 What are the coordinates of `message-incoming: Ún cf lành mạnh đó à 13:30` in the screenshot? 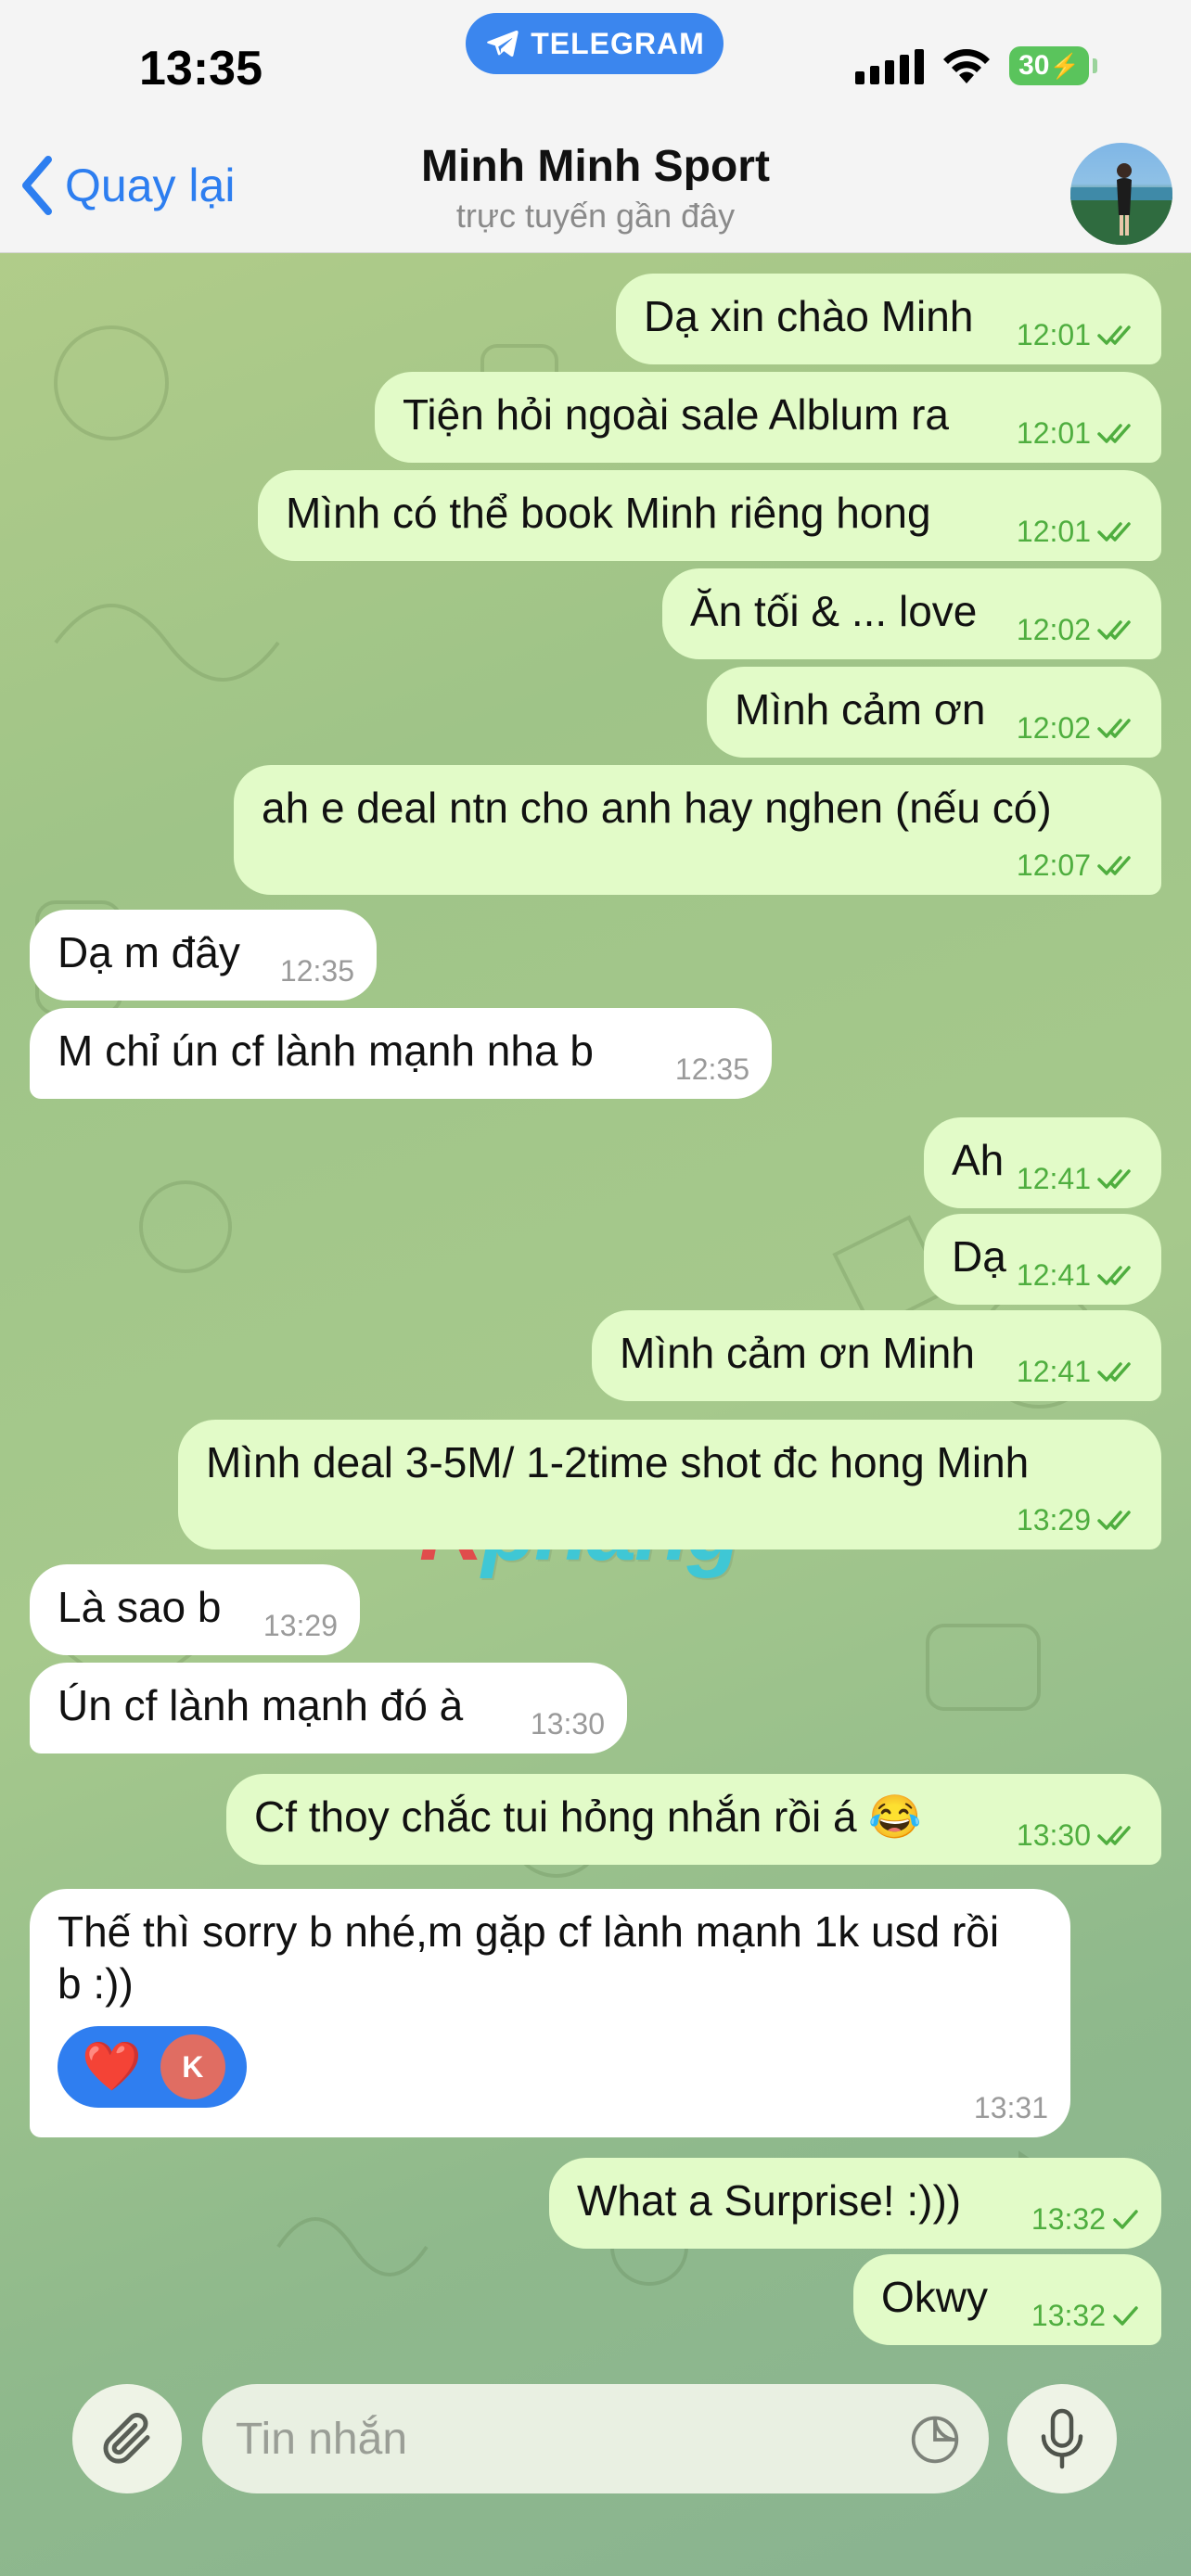 It's located at (328, 1708).